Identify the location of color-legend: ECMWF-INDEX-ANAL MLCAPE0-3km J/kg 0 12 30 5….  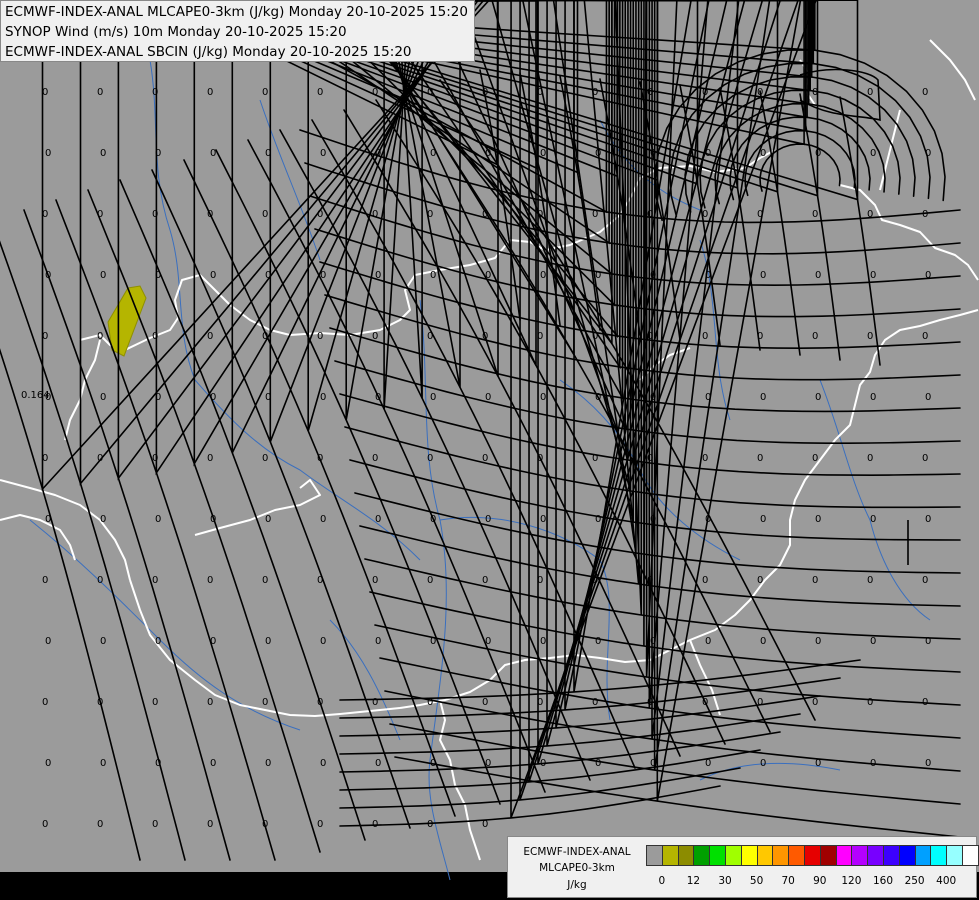
(743, 867).